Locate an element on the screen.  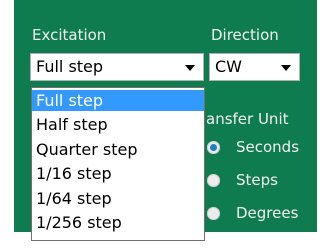
radio-degrees is located at coordinates (213, 213).